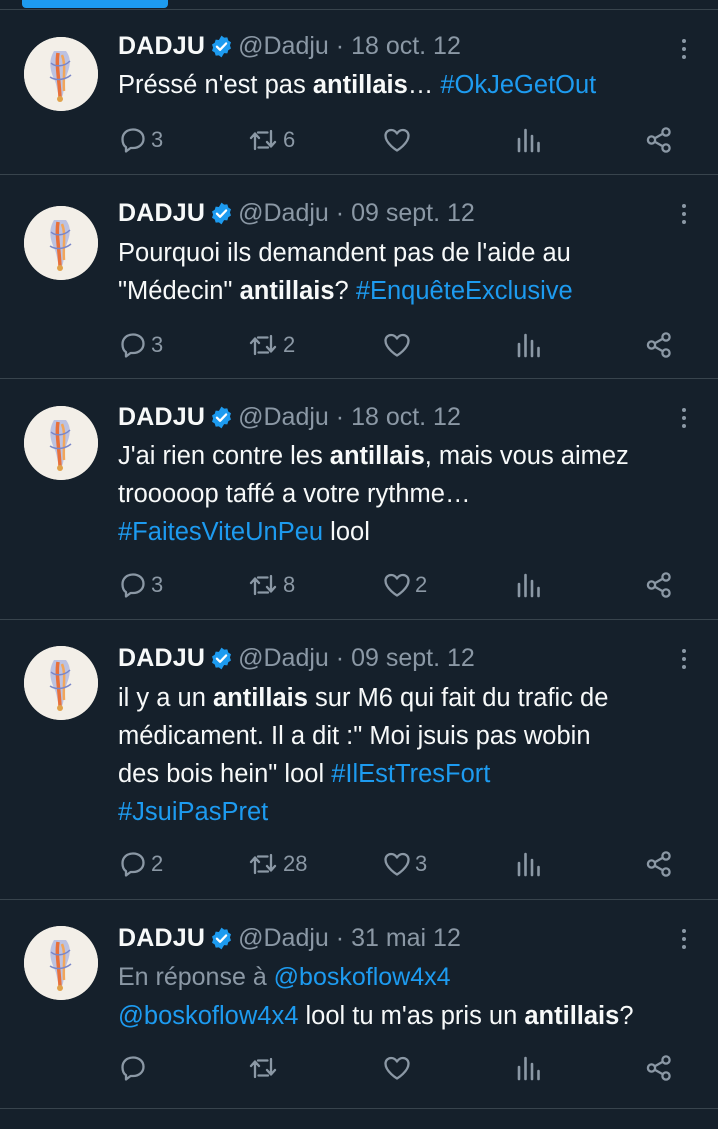 The image size is (718, 1129). Describe the element at coordinates (193, 812) in the screenshot. I see `hashtag-link: #JsuiPasPret` at that location.